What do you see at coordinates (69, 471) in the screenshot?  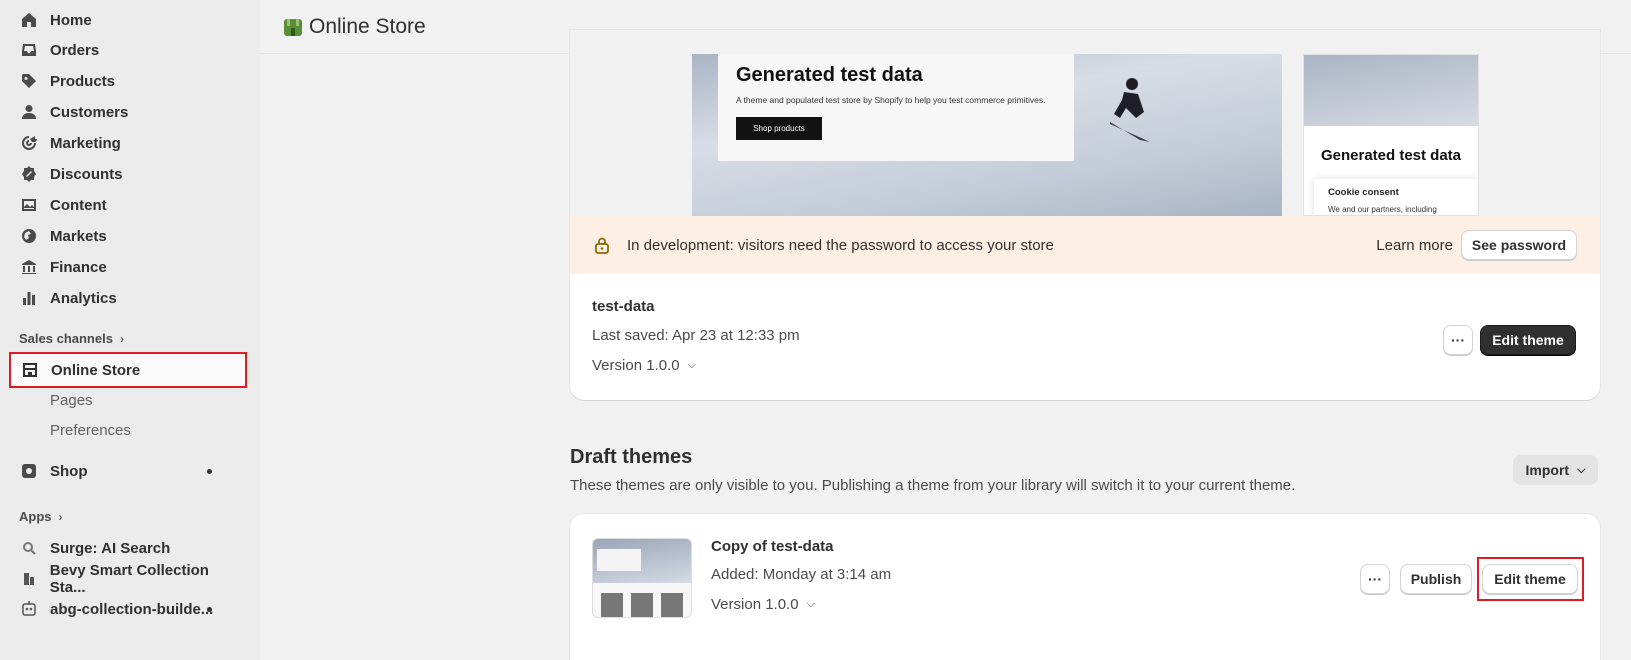 I see `sidebar-item-label: Shop` at bounding box center [69, 471].